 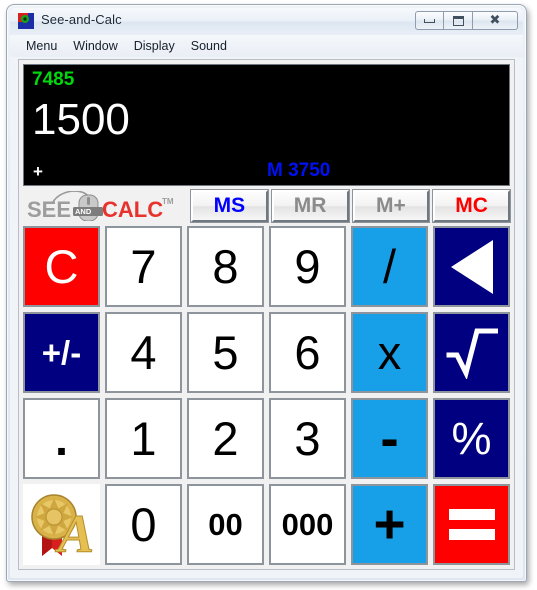 What do you see at coordinates (53, 79) in the screenshot?
I see `display-previous-value: 7485` at bounding box center [53, 79].